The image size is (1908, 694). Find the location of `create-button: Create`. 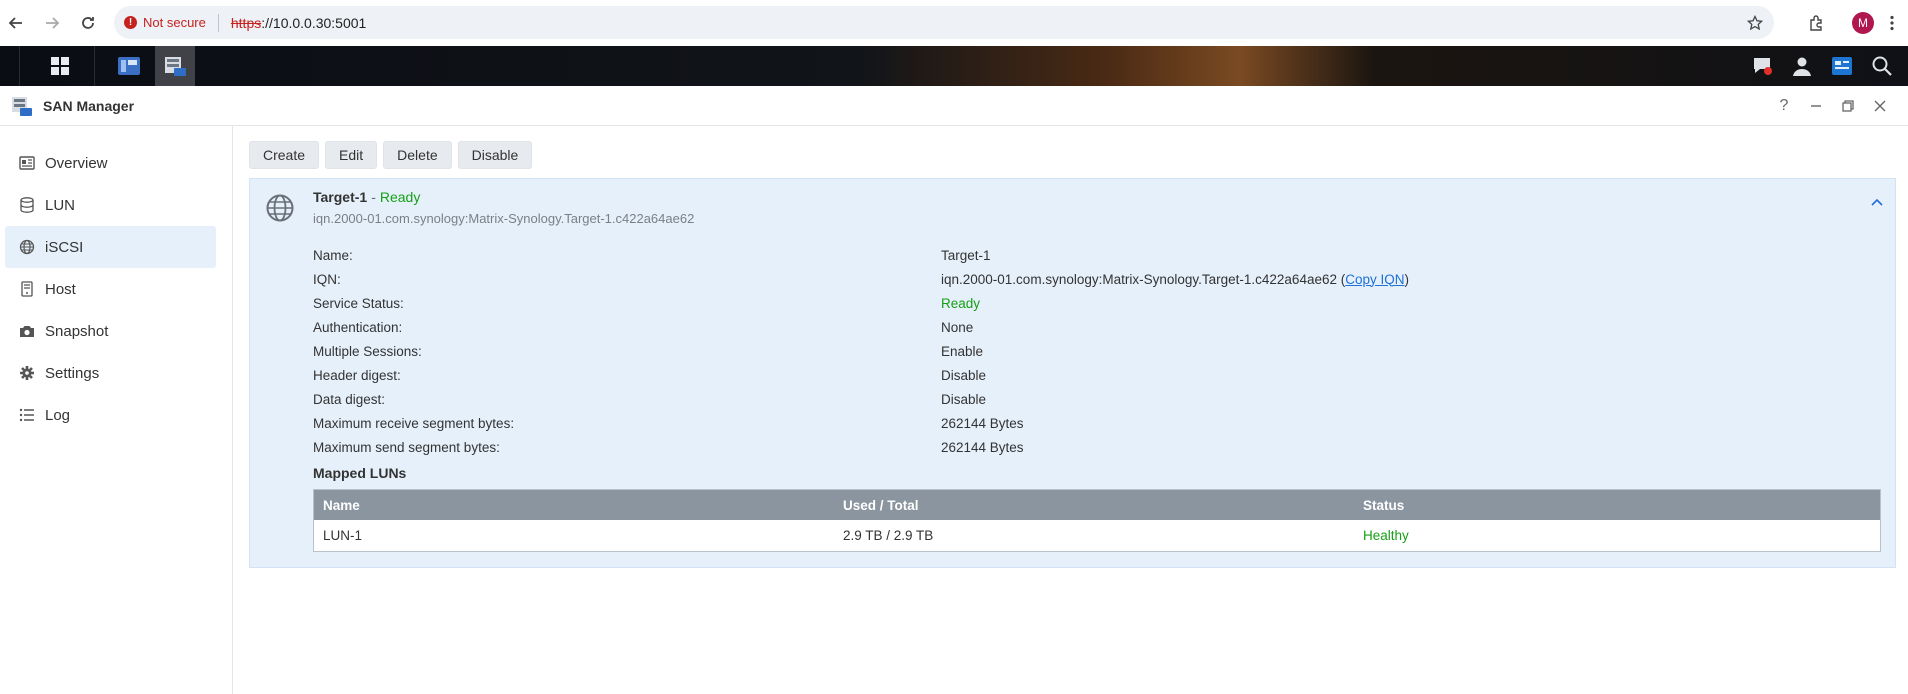

create-button: Create is located at coordinates (284, 155).